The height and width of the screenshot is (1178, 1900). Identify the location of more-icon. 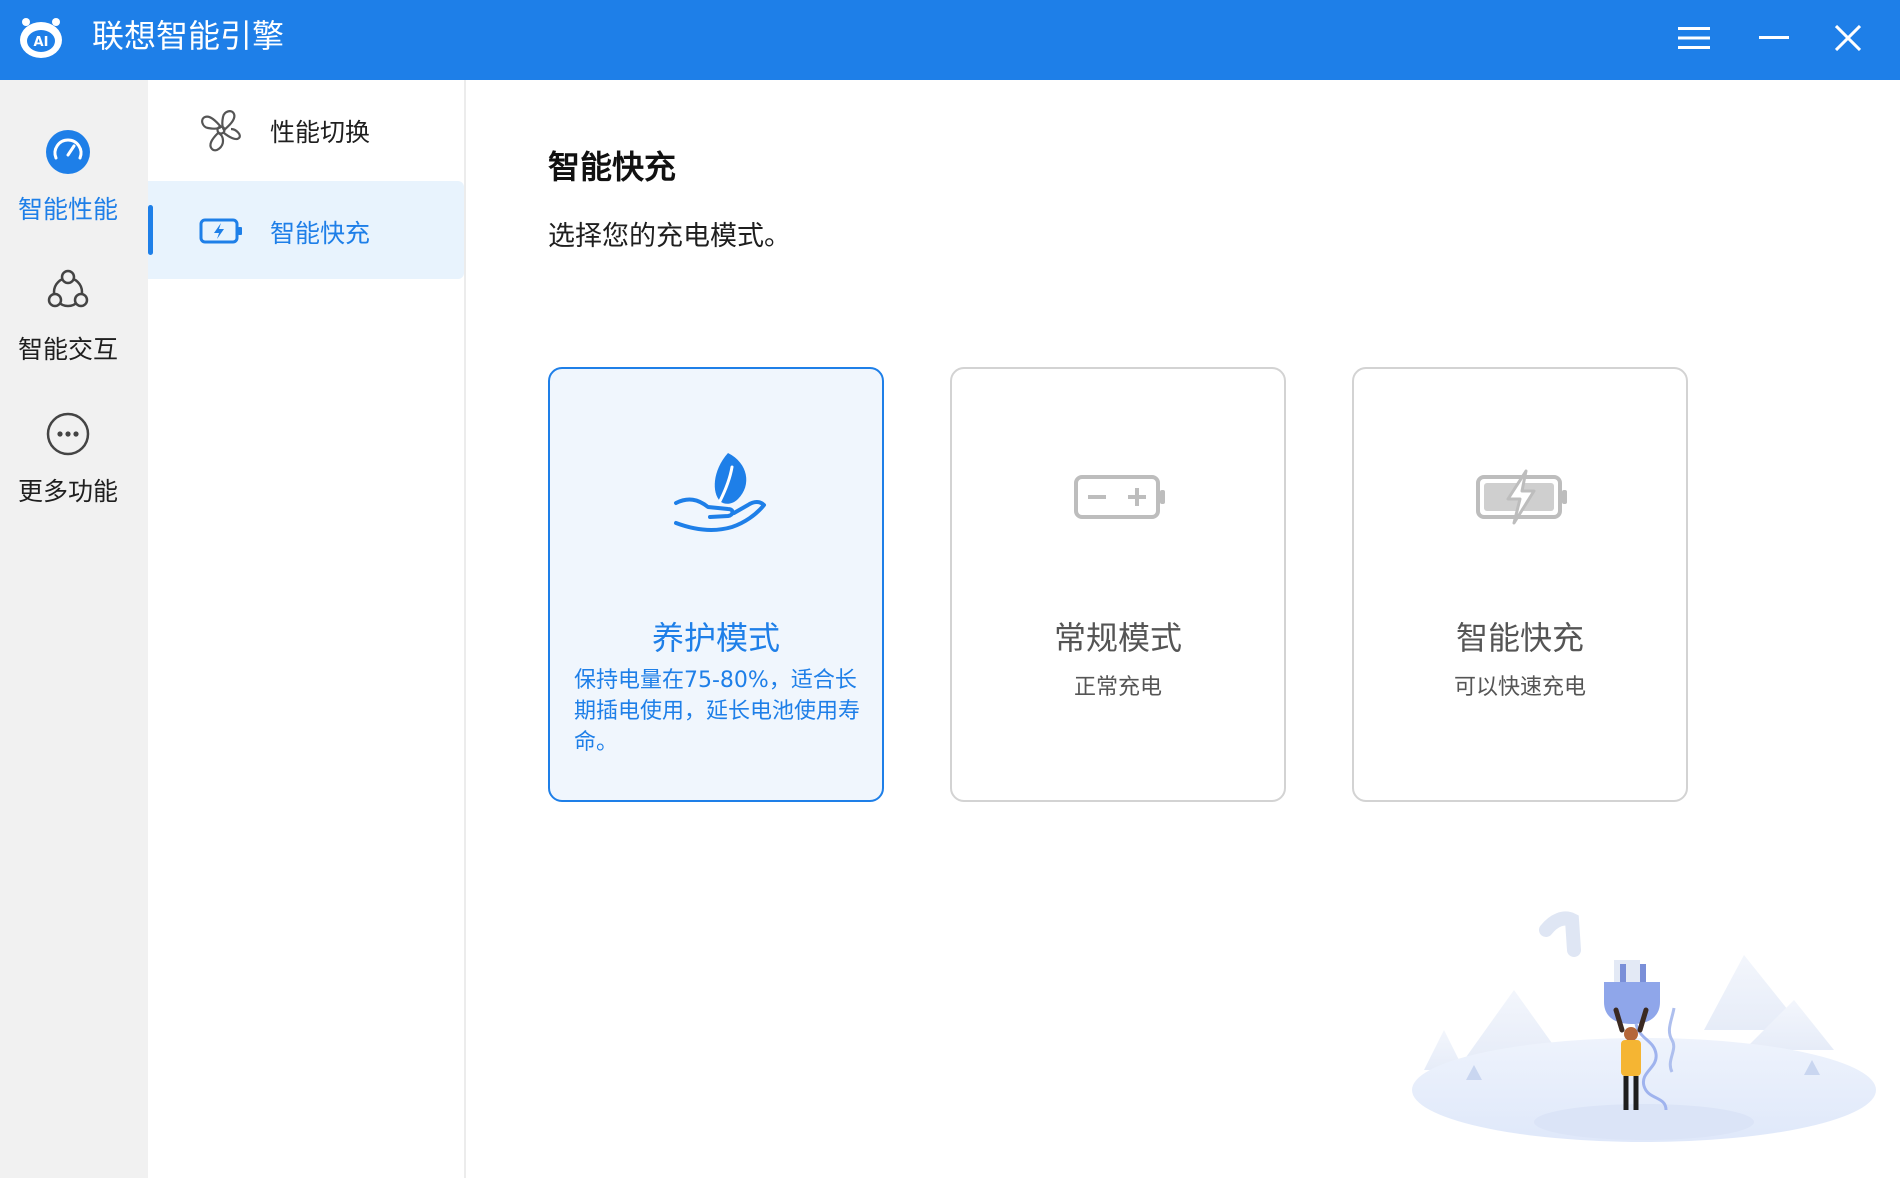
(68, 434).